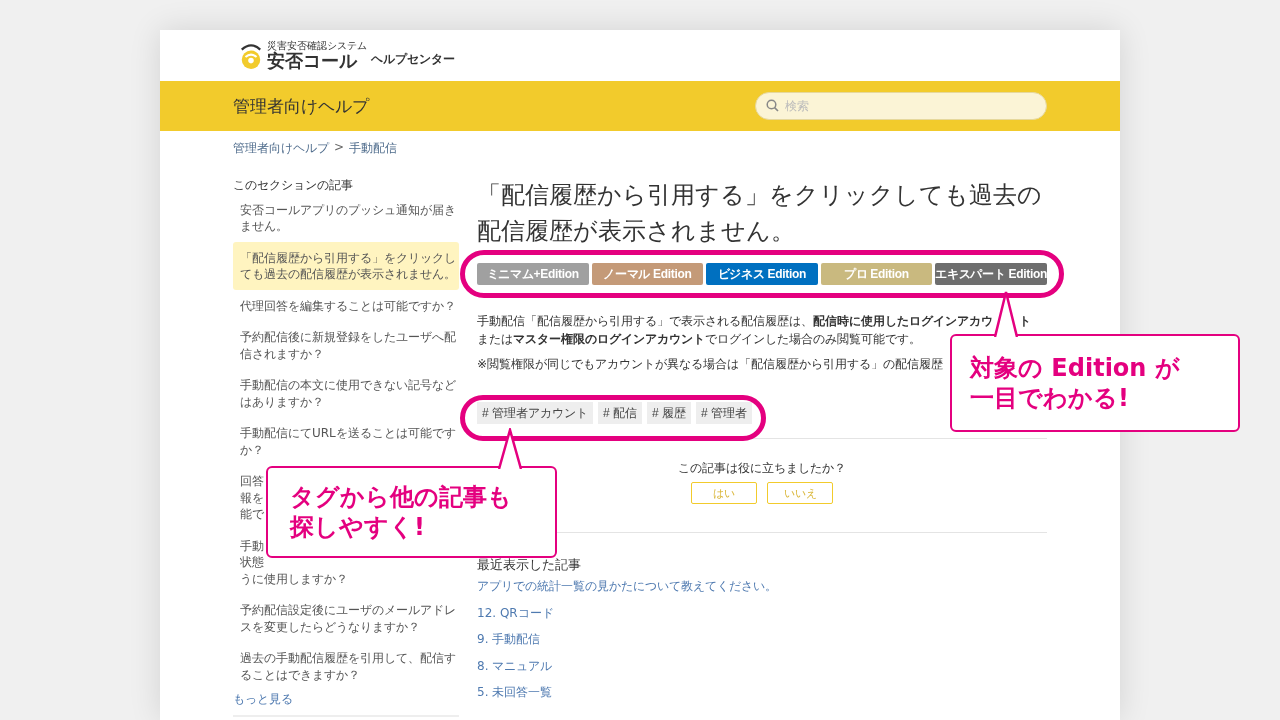  What do you see at coordinates (529, 565) in the screenshot?
I see `recent-heading: 最近表示した記事` at bounding box center [529, 565].